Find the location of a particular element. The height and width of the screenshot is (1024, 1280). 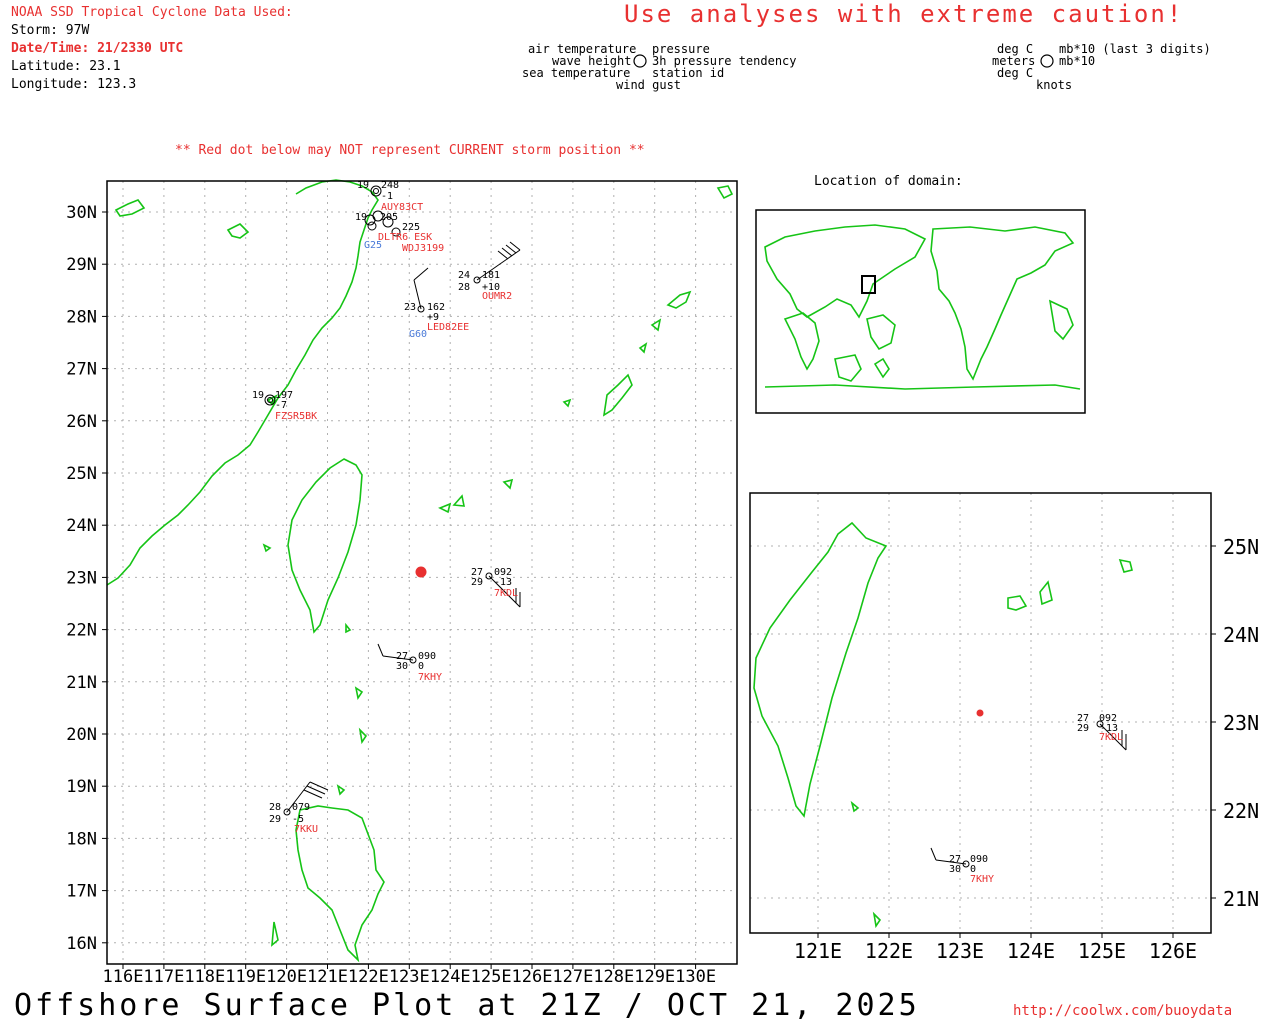

station-pressure: 079 is located at coordinates (301, 807).